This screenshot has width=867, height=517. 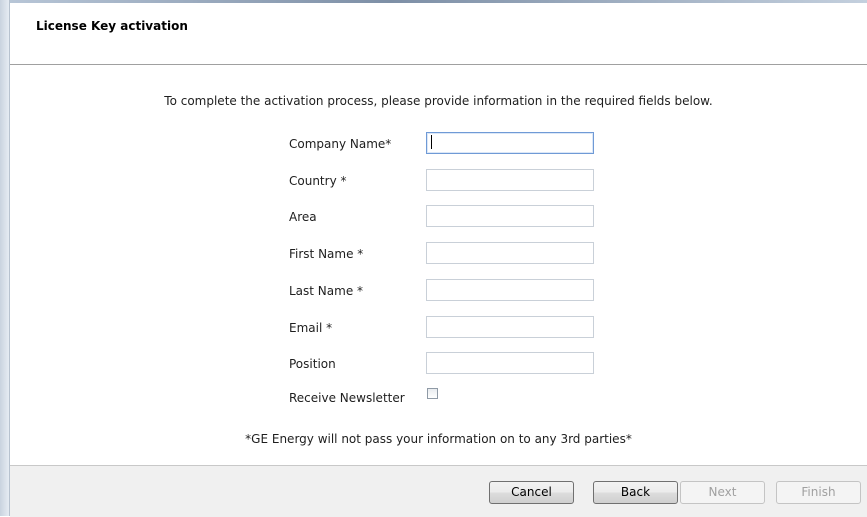 I want to click on last-name-label: Last Name *, so click(x=326, y=291).